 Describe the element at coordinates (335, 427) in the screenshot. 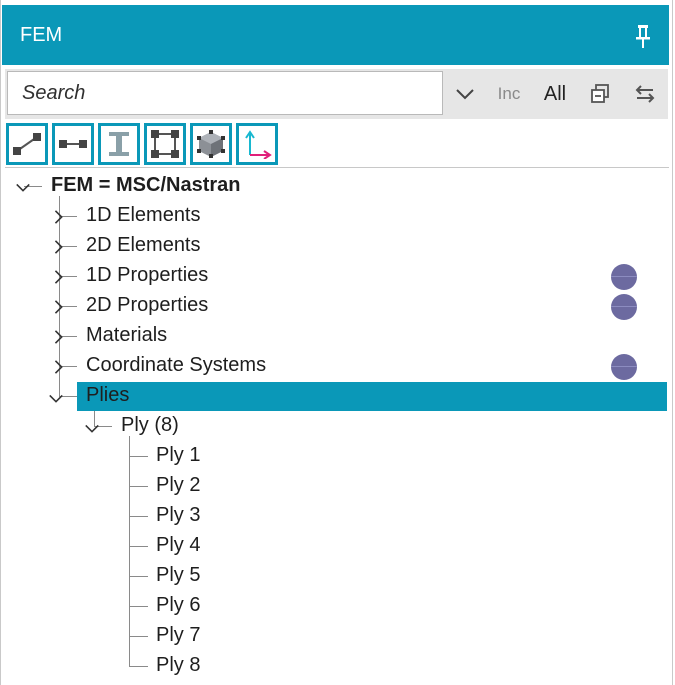

I see `tree-item-ply-group: Ply (8)` at that location.